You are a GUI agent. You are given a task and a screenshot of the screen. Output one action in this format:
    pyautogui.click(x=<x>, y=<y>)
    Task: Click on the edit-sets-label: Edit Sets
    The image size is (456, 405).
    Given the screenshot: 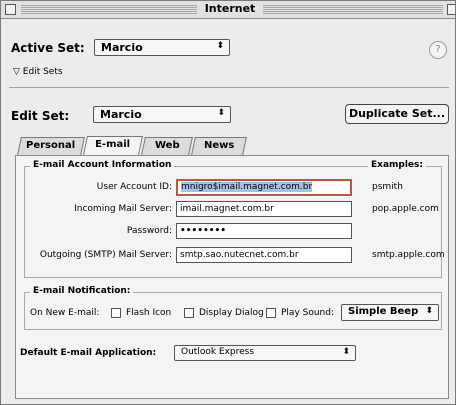 What is the action you would take?
    pyautogui.click(x=42, y=72)
    